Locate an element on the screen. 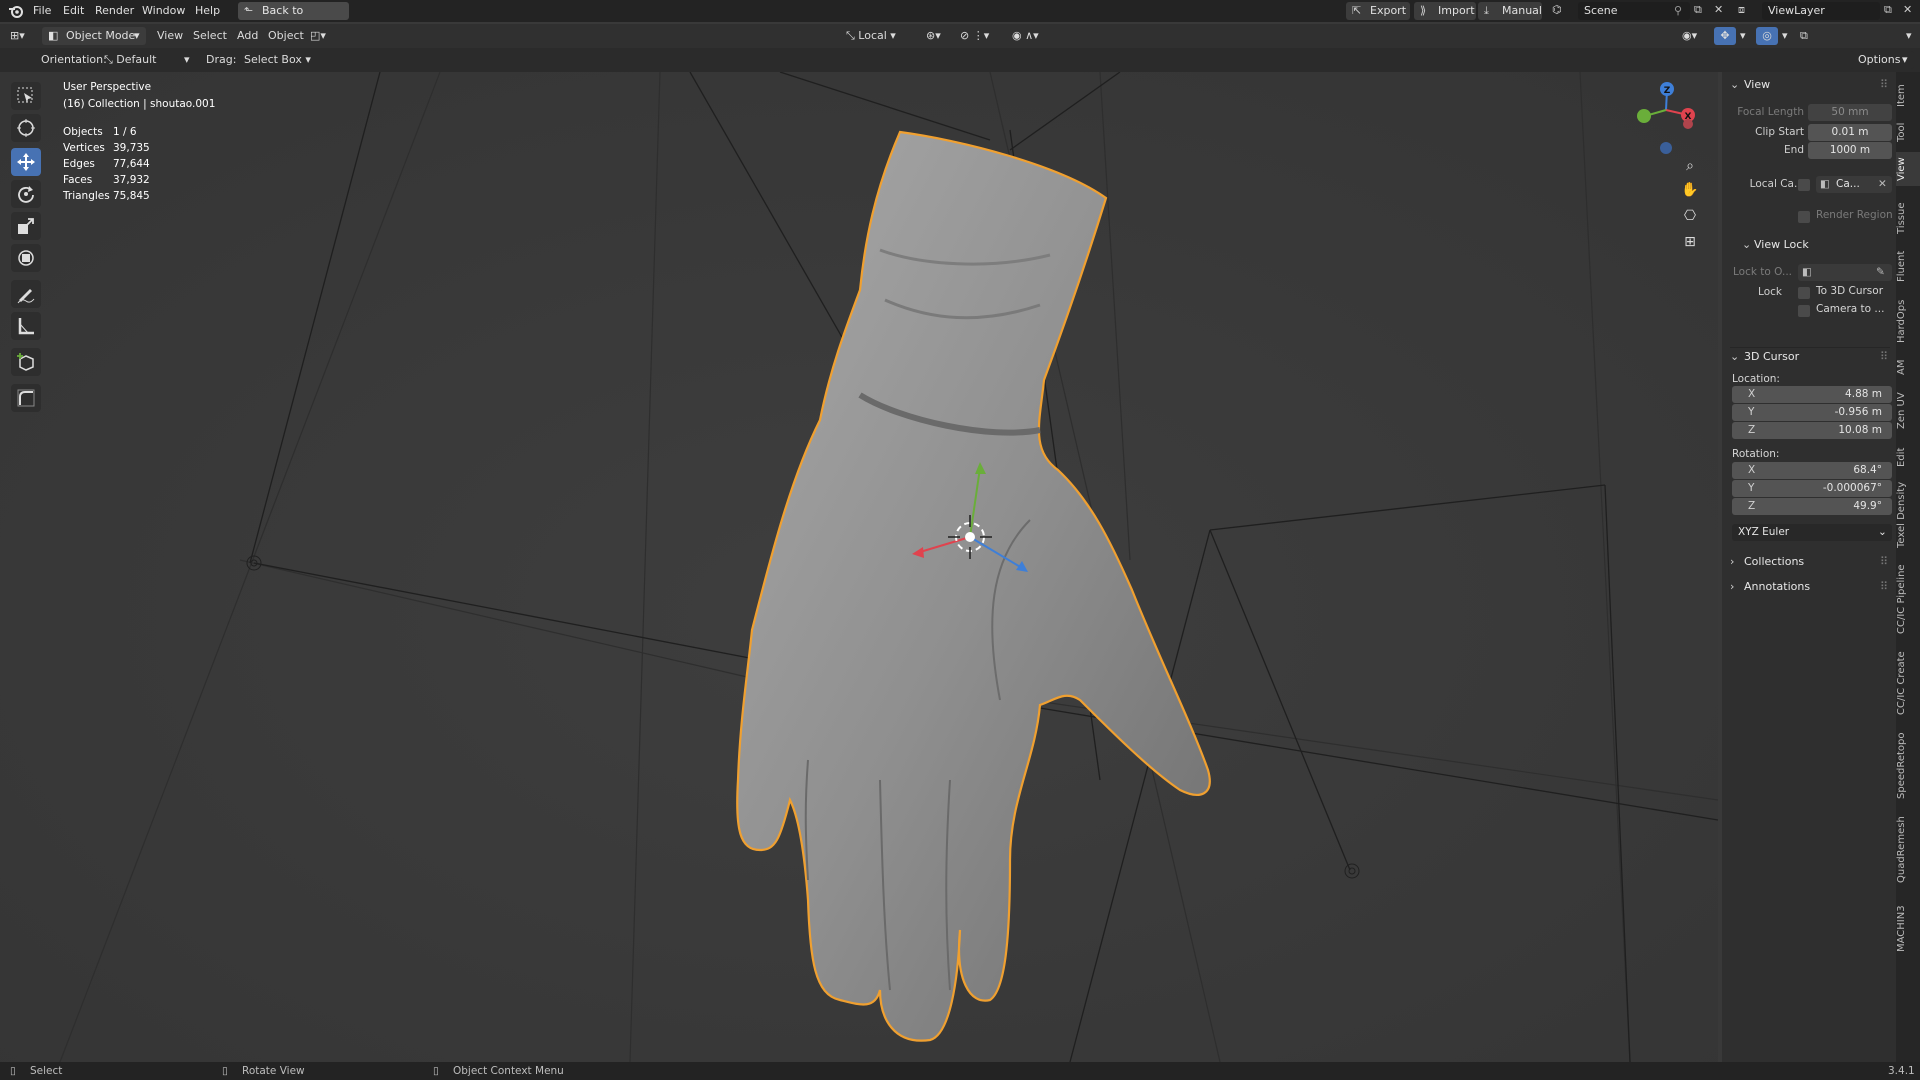 This screenshot has width=1920, height=1080. cursor-rotation-y-field: Y -0.000067° is located at coordinates (1812, 488).